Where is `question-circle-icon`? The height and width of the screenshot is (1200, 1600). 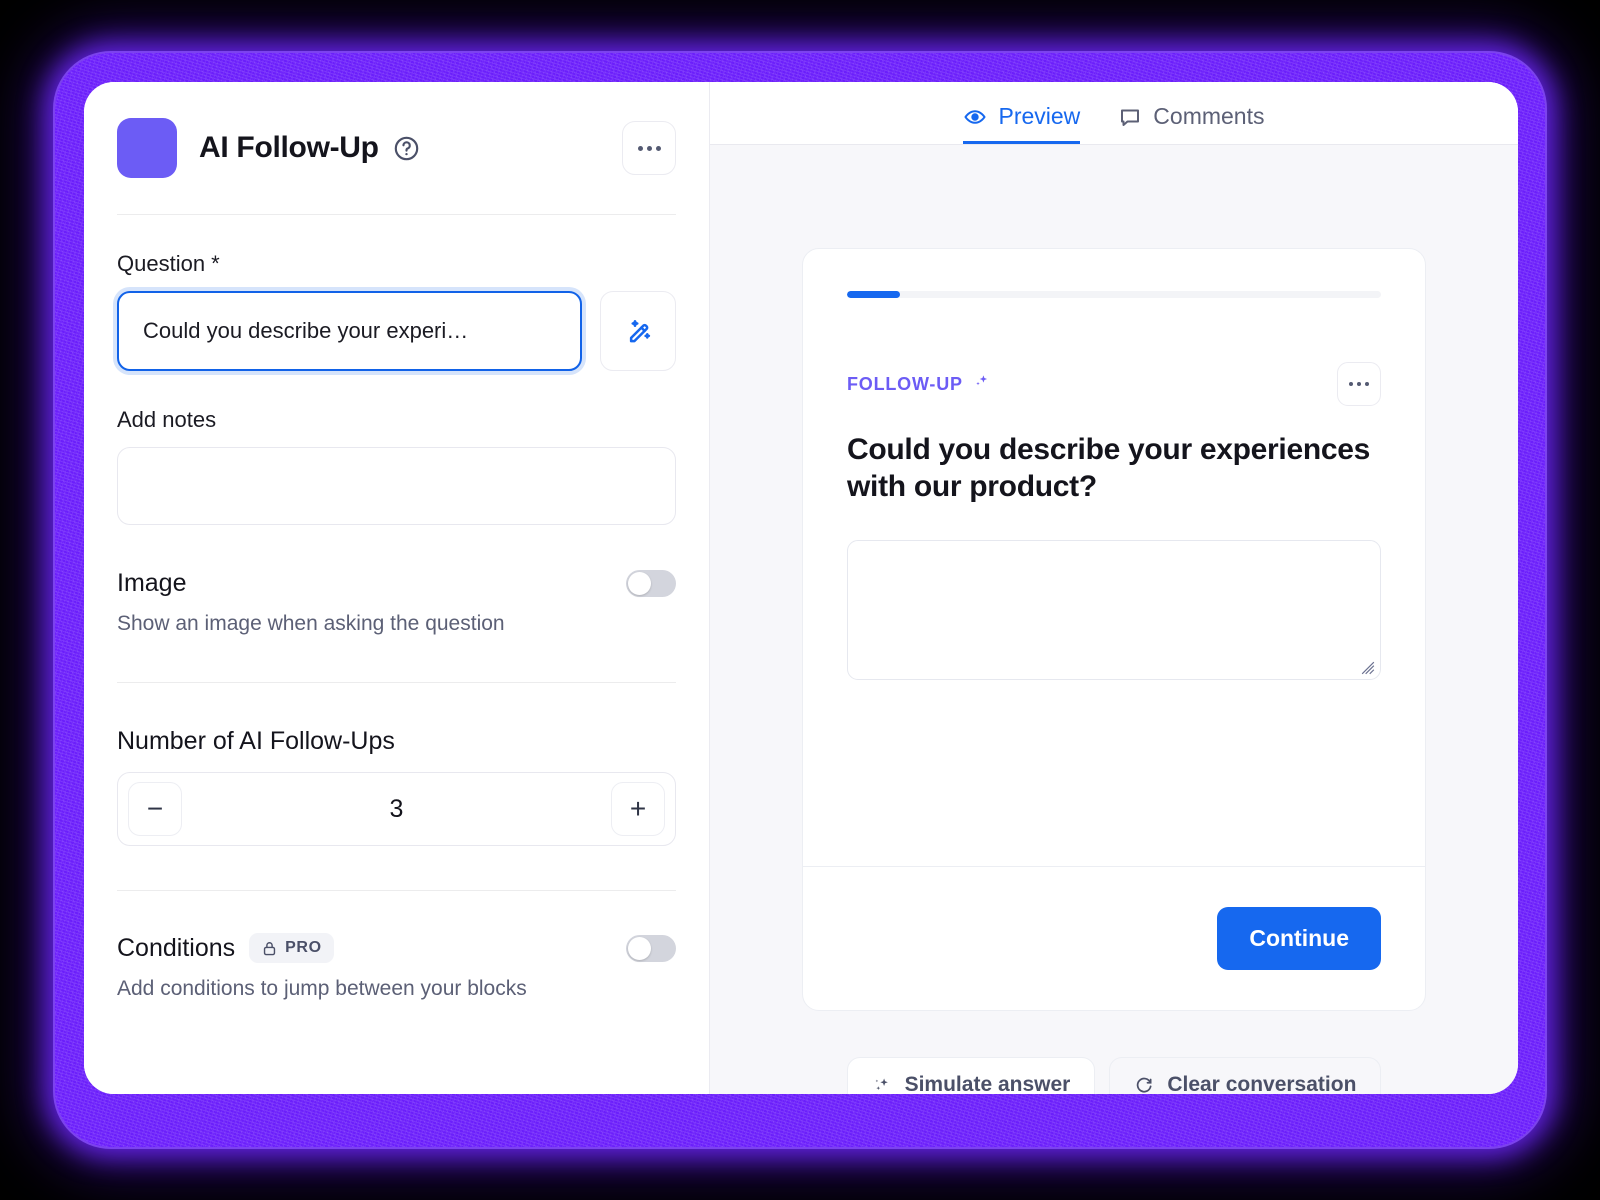
question-circle-icon is located at coordinates (406, 148).